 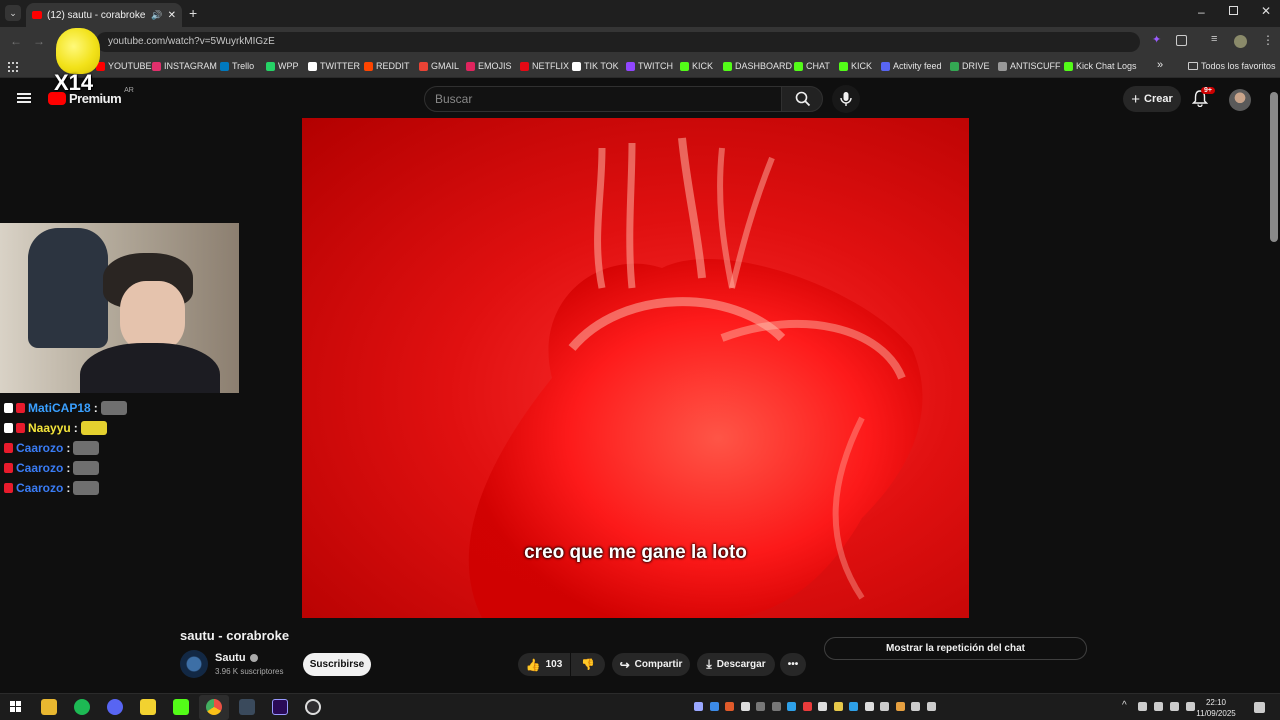 What do you see at coordinates (1029, 66) in the screenshot?
I see `bookmark-item: ANTISCUFF` at bounding box center [1029, 66].